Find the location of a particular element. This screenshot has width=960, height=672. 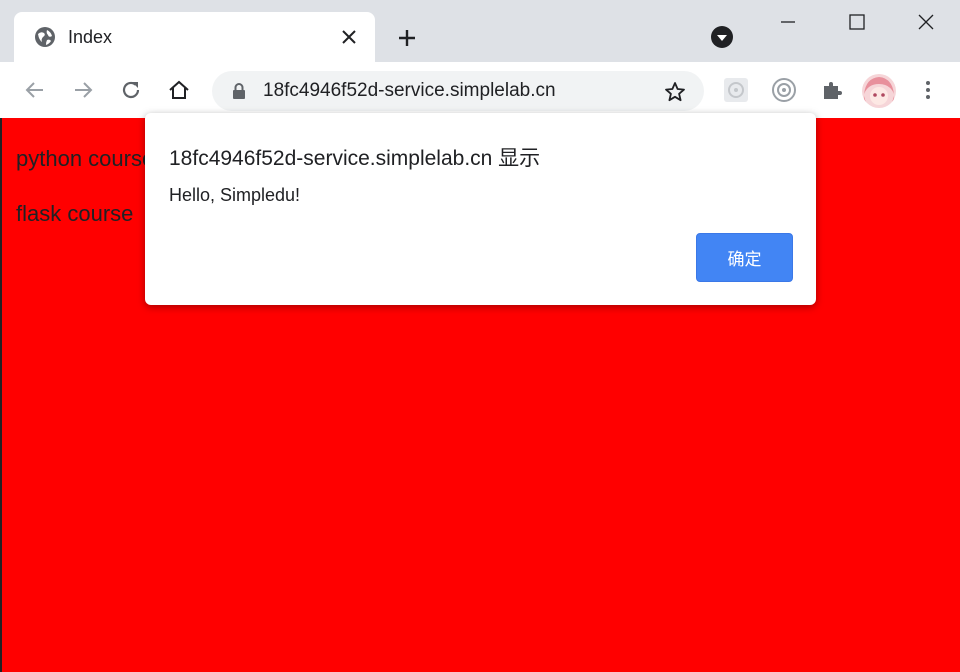

minimize-icon is located at coordinates (788, 22).